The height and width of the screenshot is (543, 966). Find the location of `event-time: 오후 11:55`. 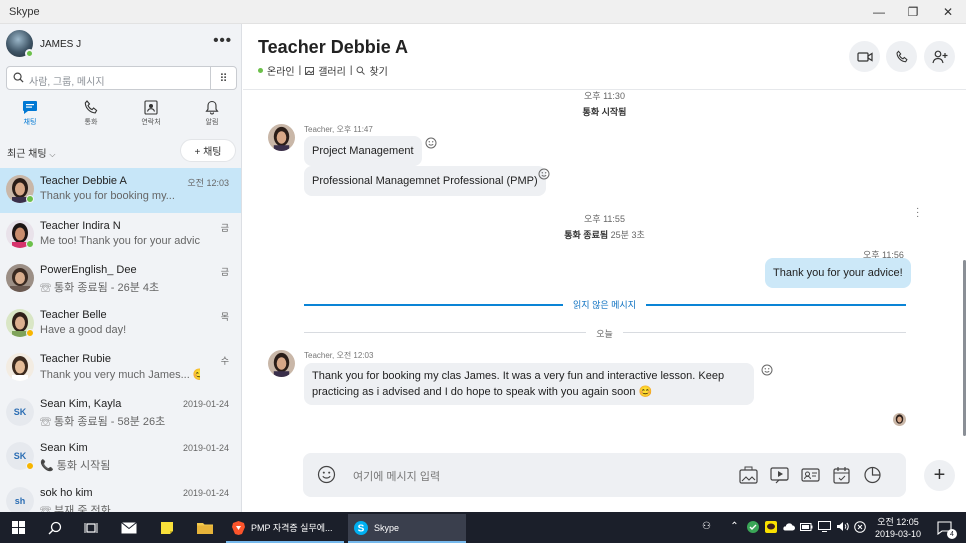

event-time: 오후 11:55 is located at coordinates (604, 219).